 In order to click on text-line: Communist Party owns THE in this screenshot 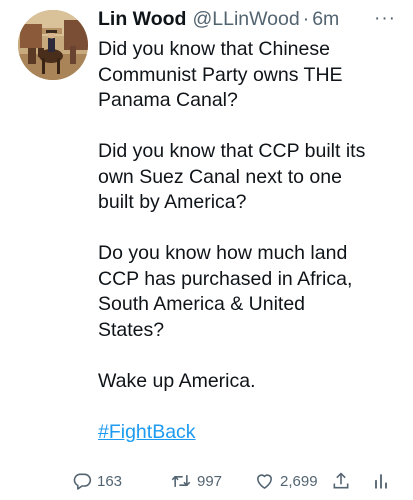, I will do `click(220, 74)`.